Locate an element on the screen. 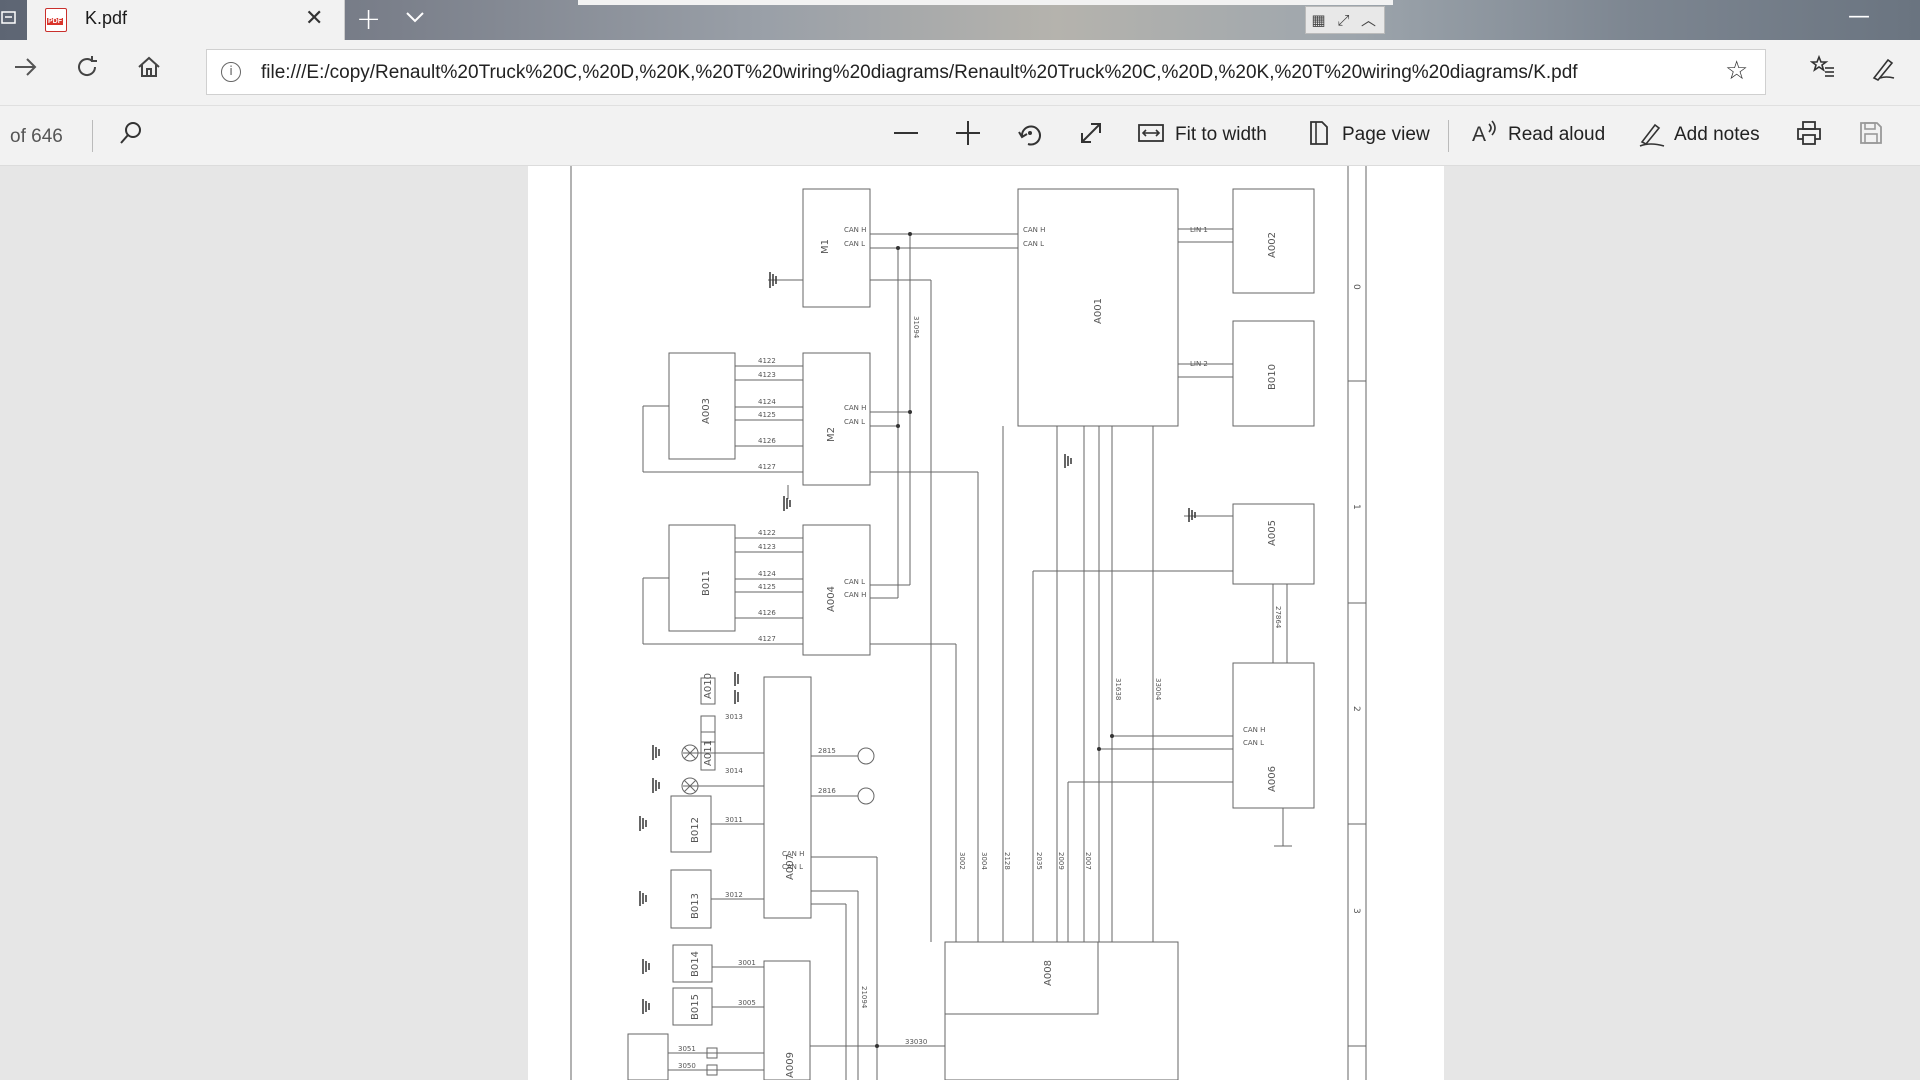 This screenshot has height=1080, width=1920. star-icon: ☆ is located at coordinates (1736, 71).